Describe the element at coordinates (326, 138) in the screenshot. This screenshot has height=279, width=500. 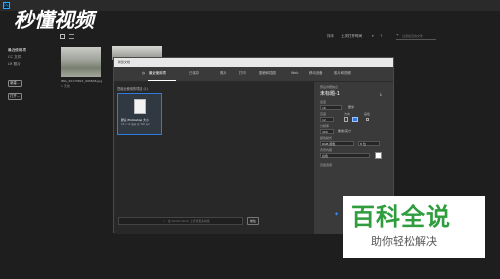
I see `colormode-label: 颜色模式` at that location.